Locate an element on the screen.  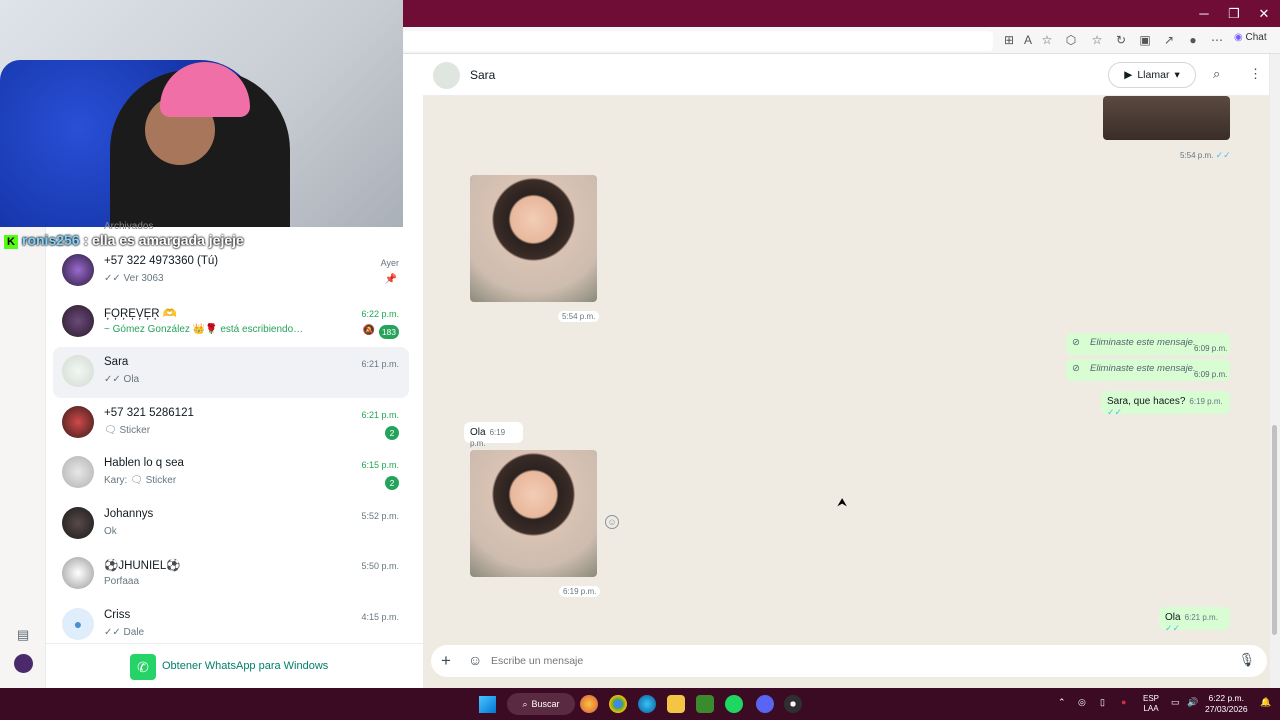
emoji-react-icon: ☺ is located at coordinates (612, 522).